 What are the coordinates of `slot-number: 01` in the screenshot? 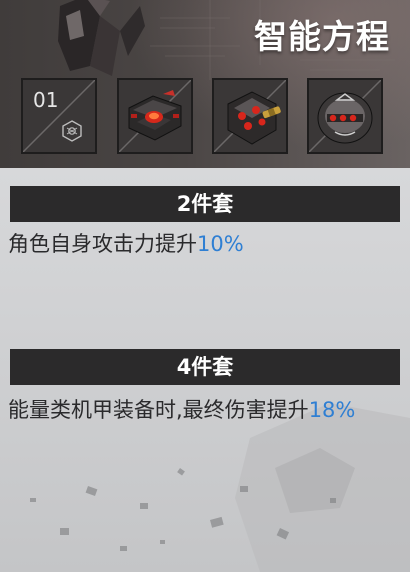 It's located at (46, 100).